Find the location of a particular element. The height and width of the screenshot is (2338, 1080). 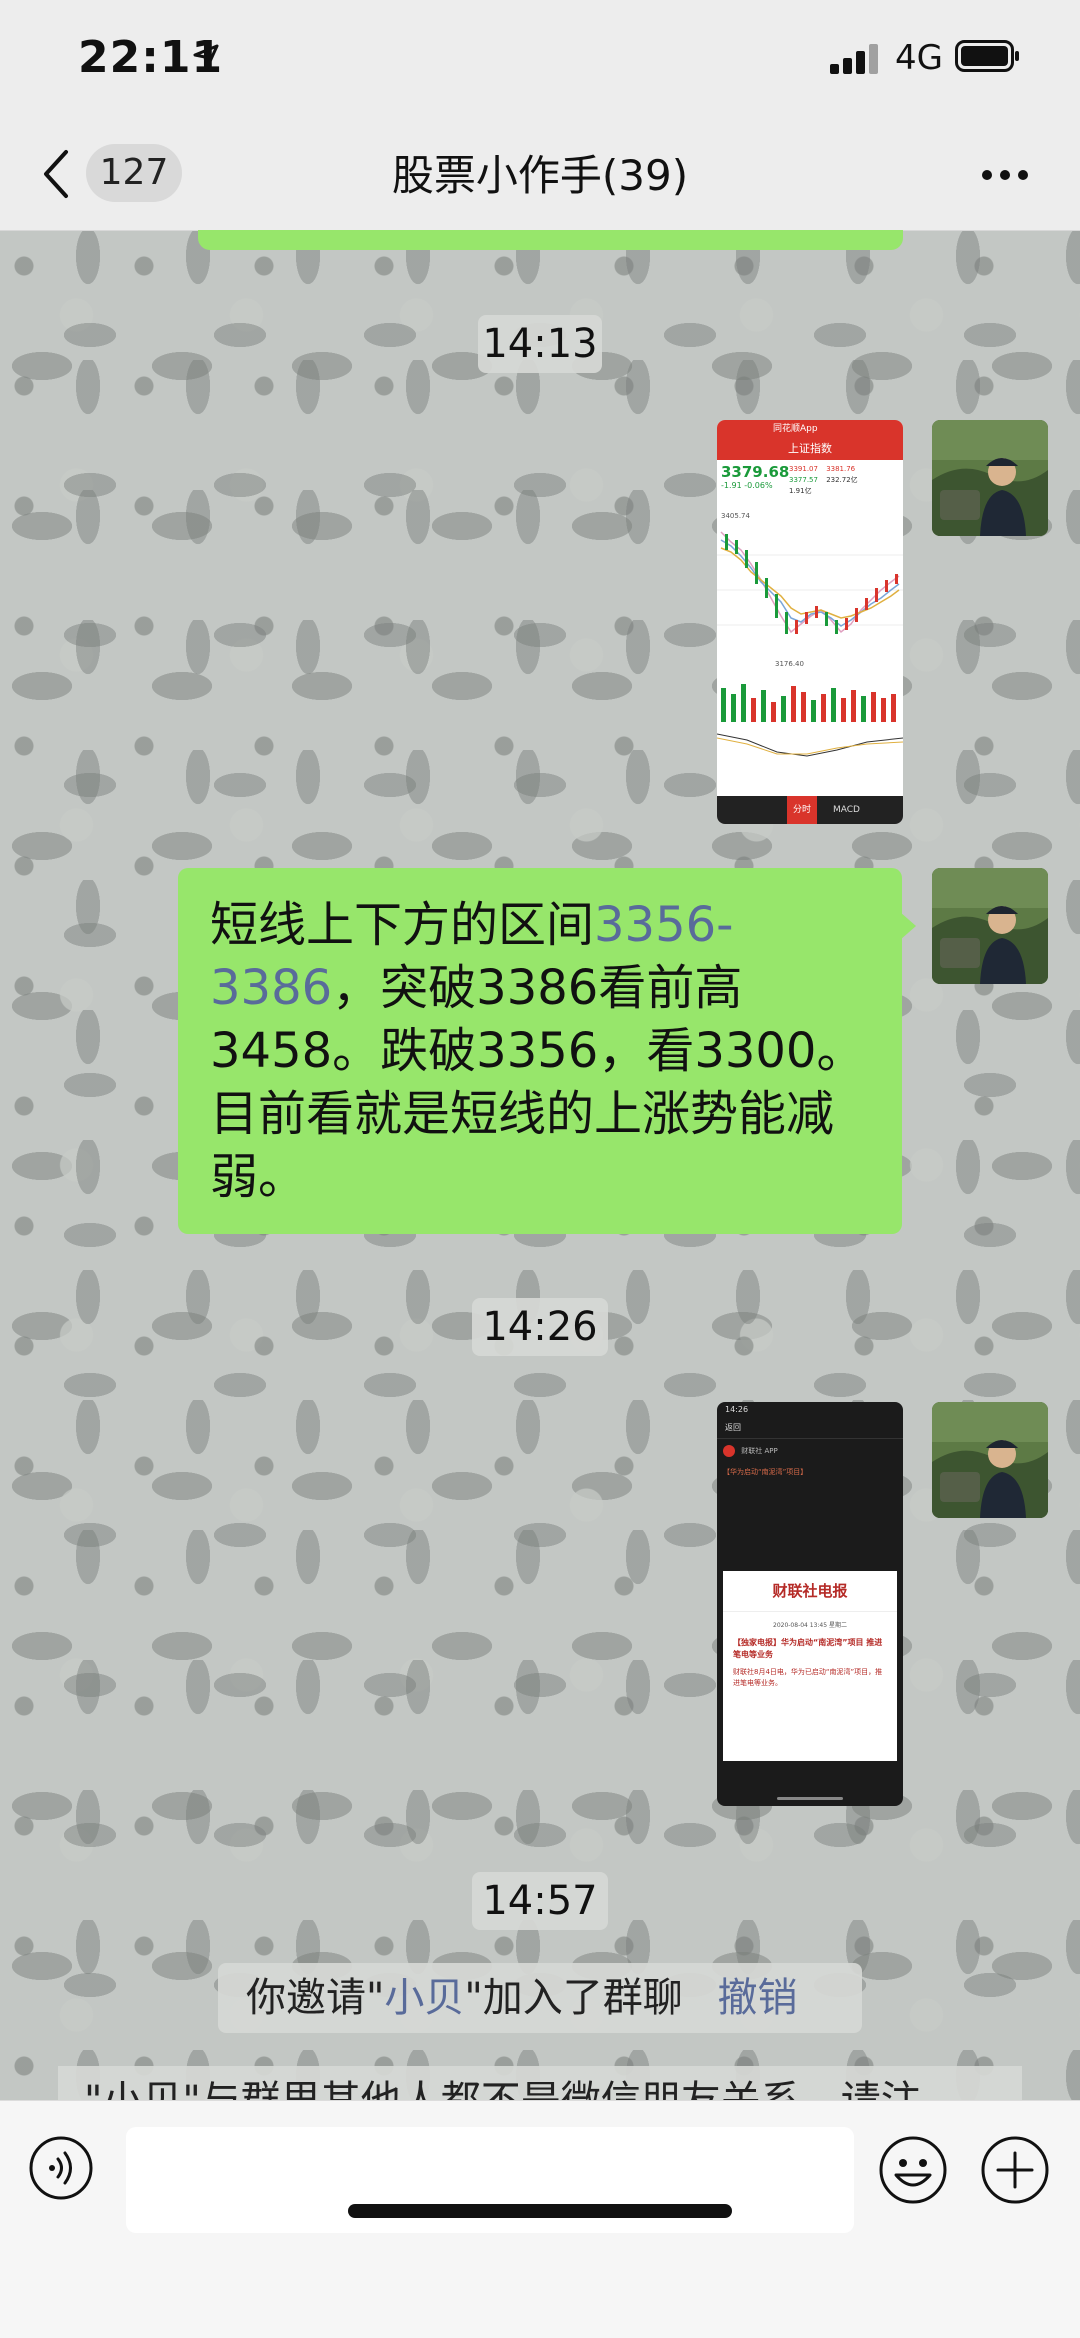

news-date: 2020-08-04 13:45 星期二 is located at coordinates (810, 1625).